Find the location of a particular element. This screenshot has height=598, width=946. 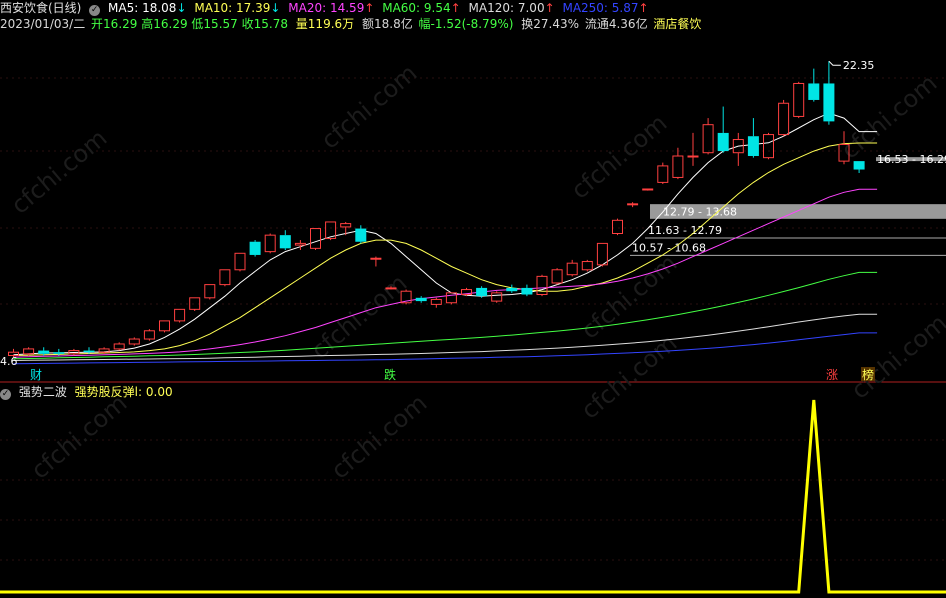

ma60-arrow: ↑ is located at coordinates (455, 8).